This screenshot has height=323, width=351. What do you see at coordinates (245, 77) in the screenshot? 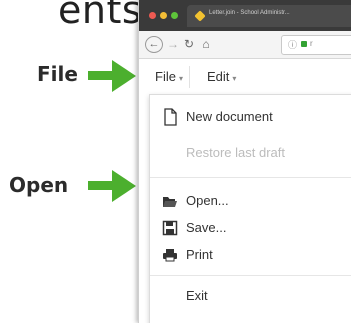
I see `app-menubar: File ▾ Edit ▾` at bounding box center [245, 77].